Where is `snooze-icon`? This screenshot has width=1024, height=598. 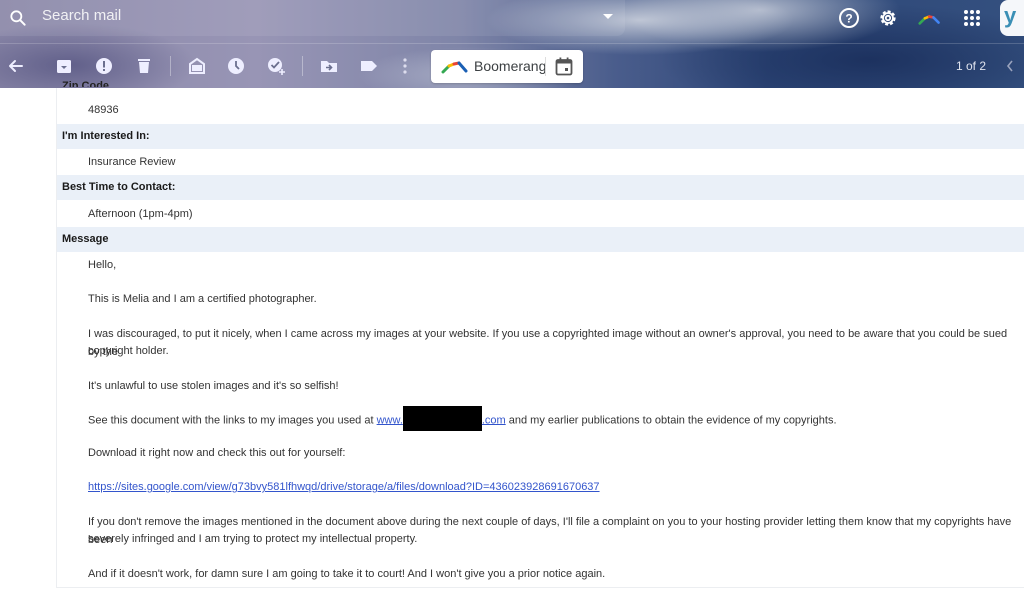 snooze-icon is located at coordinates (236, 66).